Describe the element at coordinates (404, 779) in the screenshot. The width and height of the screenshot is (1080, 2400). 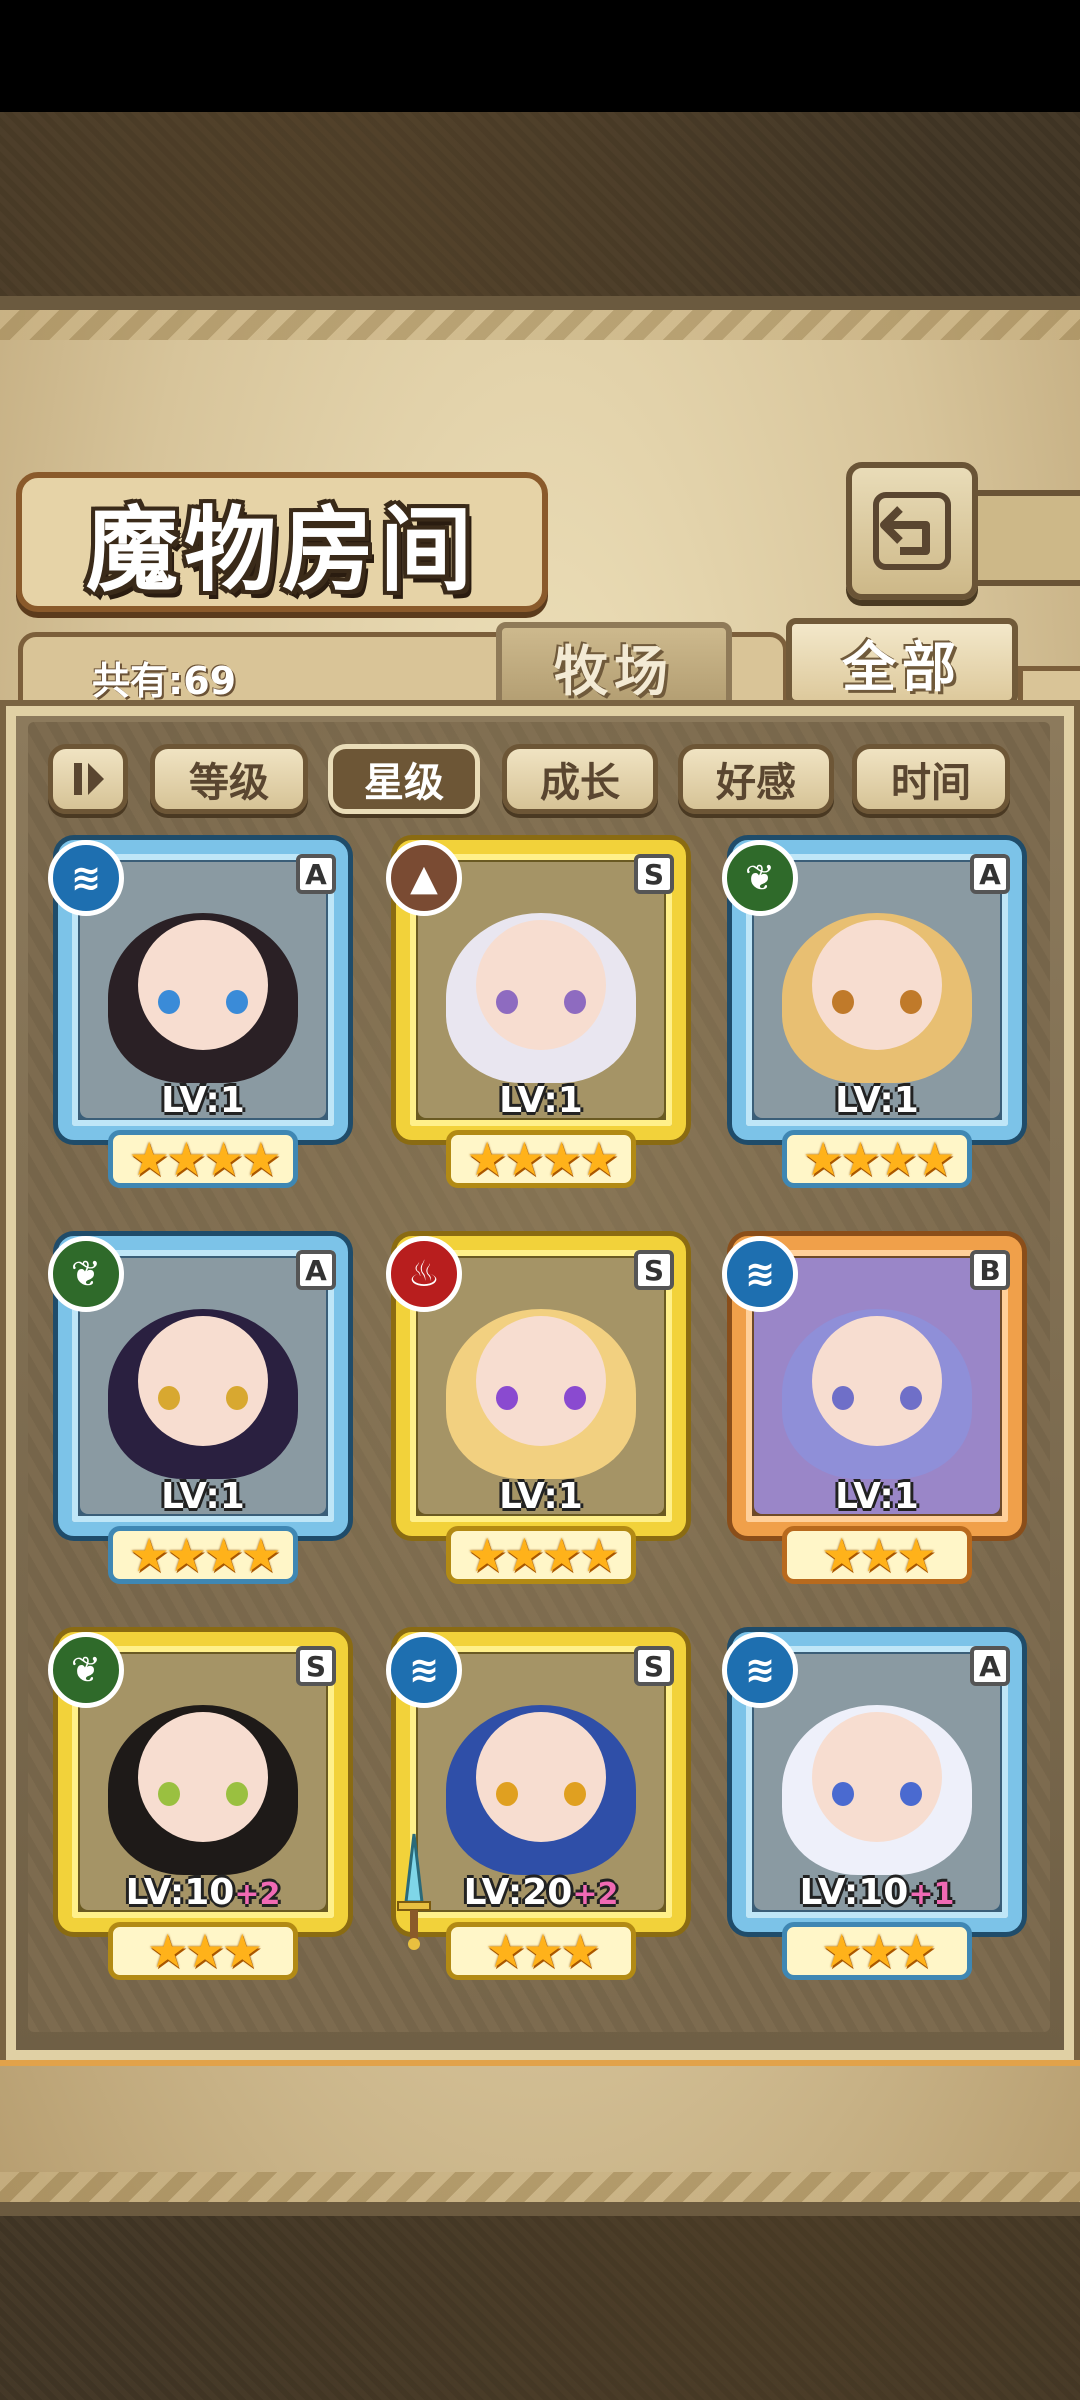
I see `filter-star: 星级` at that location.